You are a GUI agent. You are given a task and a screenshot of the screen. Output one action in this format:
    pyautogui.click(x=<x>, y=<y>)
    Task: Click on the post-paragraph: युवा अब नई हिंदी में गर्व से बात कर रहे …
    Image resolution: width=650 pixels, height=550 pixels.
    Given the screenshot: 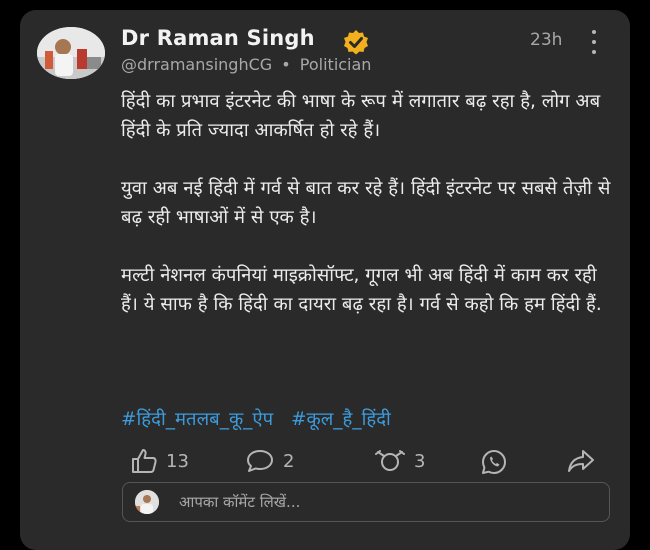 What is the action you would take?
    pyautogui.click(x=366, y=203)
    